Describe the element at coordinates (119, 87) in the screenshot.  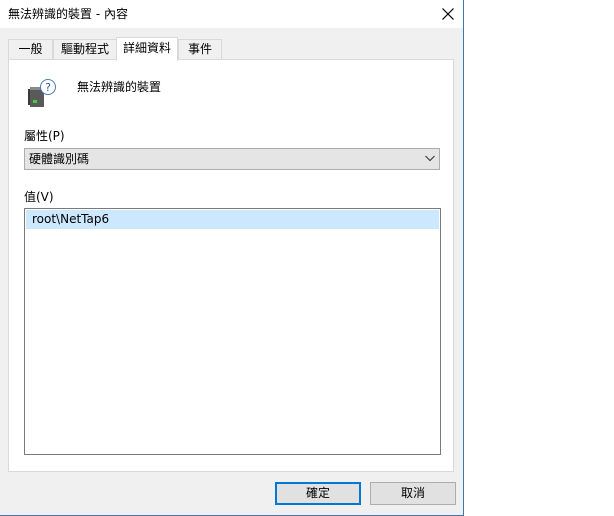
I see `device-name: 無法辨識的裝置` at that location.